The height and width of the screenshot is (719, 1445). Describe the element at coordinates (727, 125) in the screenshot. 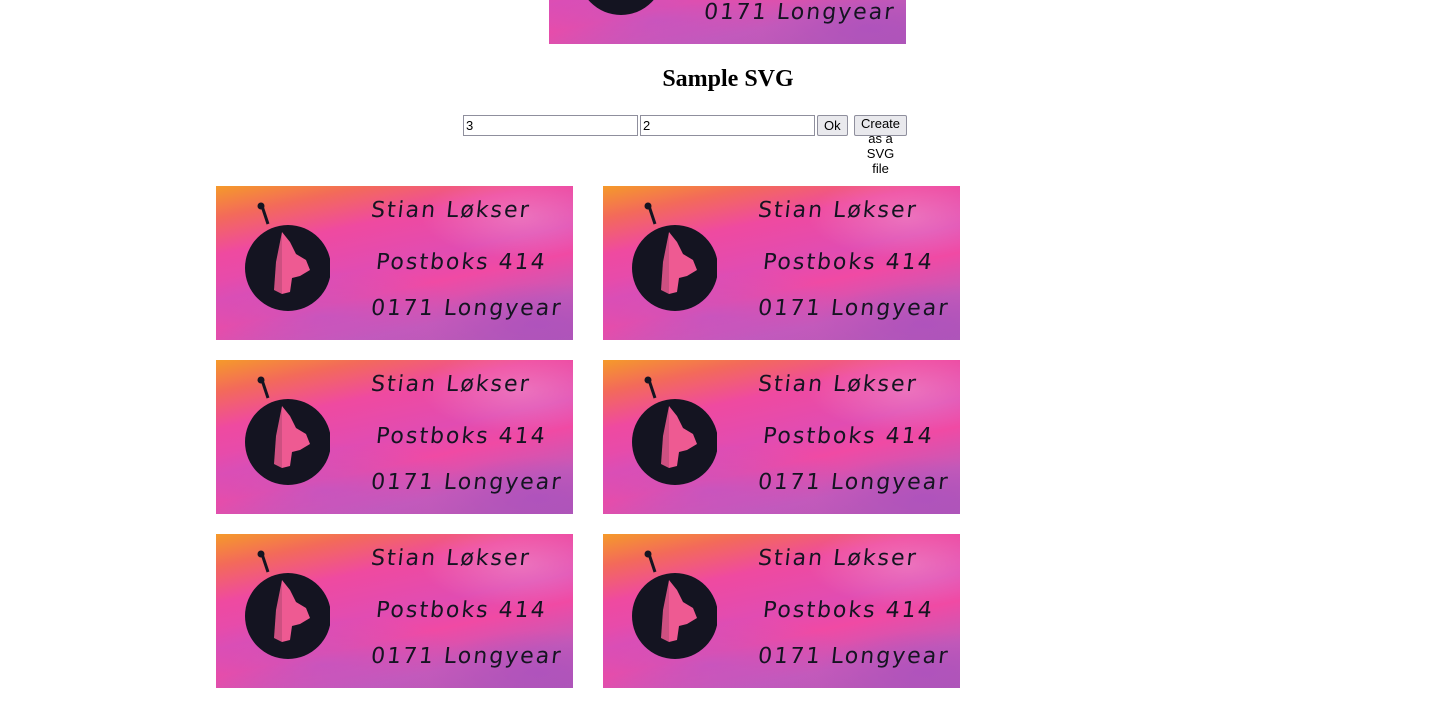

I see `cols-input` at that location.